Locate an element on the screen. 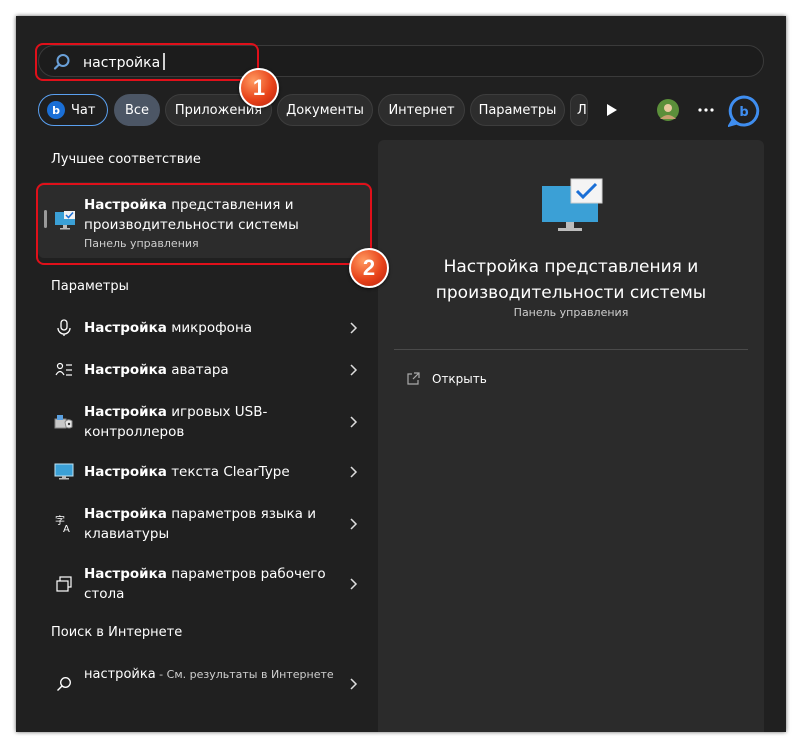  chip-documents: Документы is located at coordinates (325, 110).